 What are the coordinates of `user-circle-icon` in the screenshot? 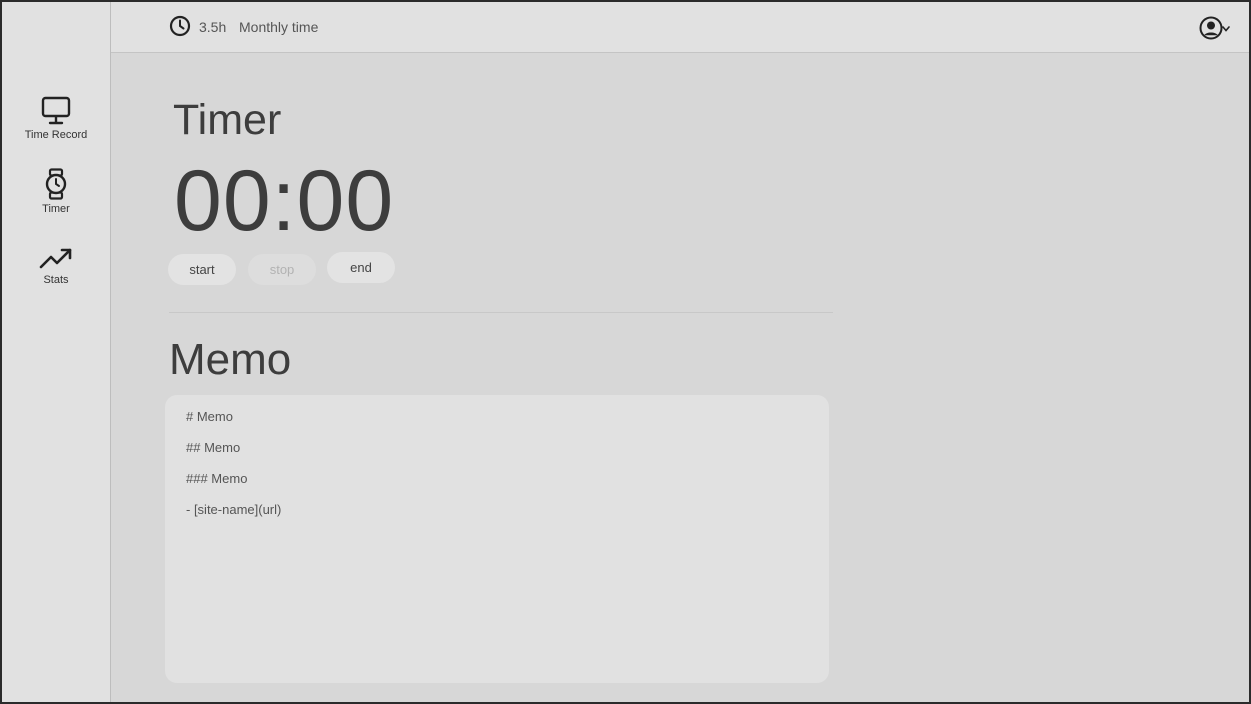 It's located at (1211, 28).